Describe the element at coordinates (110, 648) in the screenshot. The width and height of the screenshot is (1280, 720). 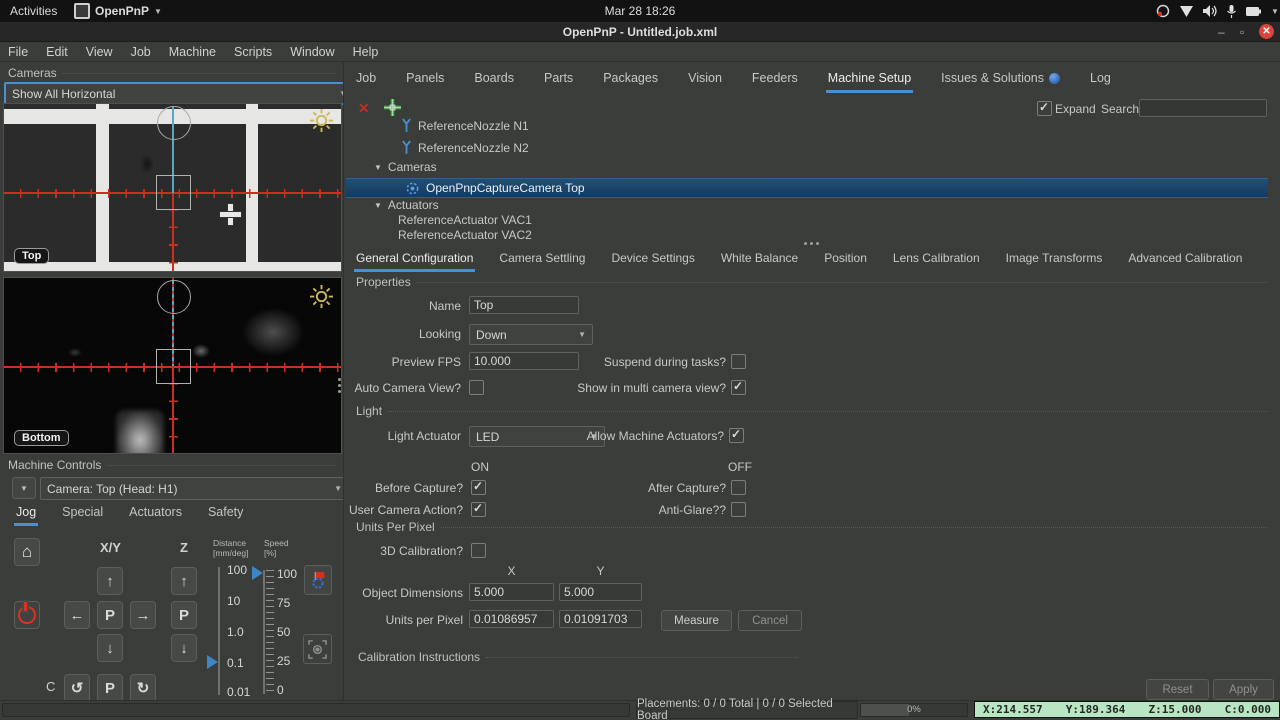
I see `jog-y-minus-button: ↓` at that location.